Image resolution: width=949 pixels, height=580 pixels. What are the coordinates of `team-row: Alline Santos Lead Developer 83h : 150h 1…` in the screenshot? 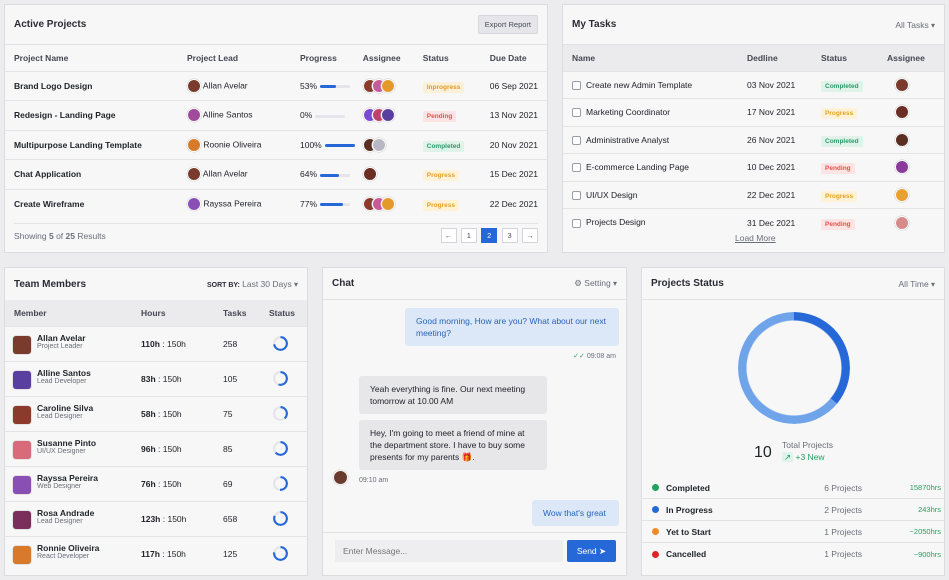 It's located at (156, 378).